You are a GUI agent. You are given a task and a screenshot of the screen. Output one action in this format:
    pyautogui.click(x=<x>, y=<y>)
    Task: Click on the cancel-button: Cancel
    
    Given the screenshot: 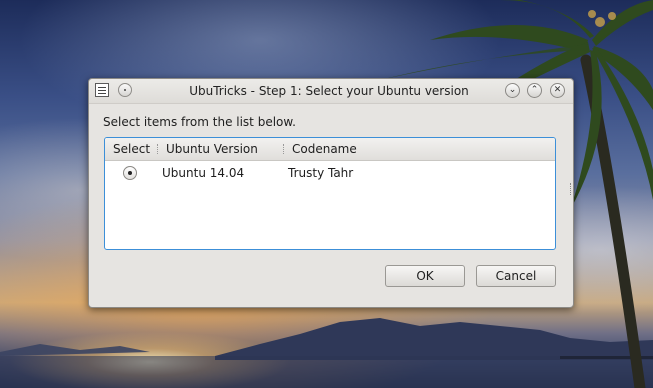 What is the action you would take?
    pyautogui.click(x=516, y=276)
    